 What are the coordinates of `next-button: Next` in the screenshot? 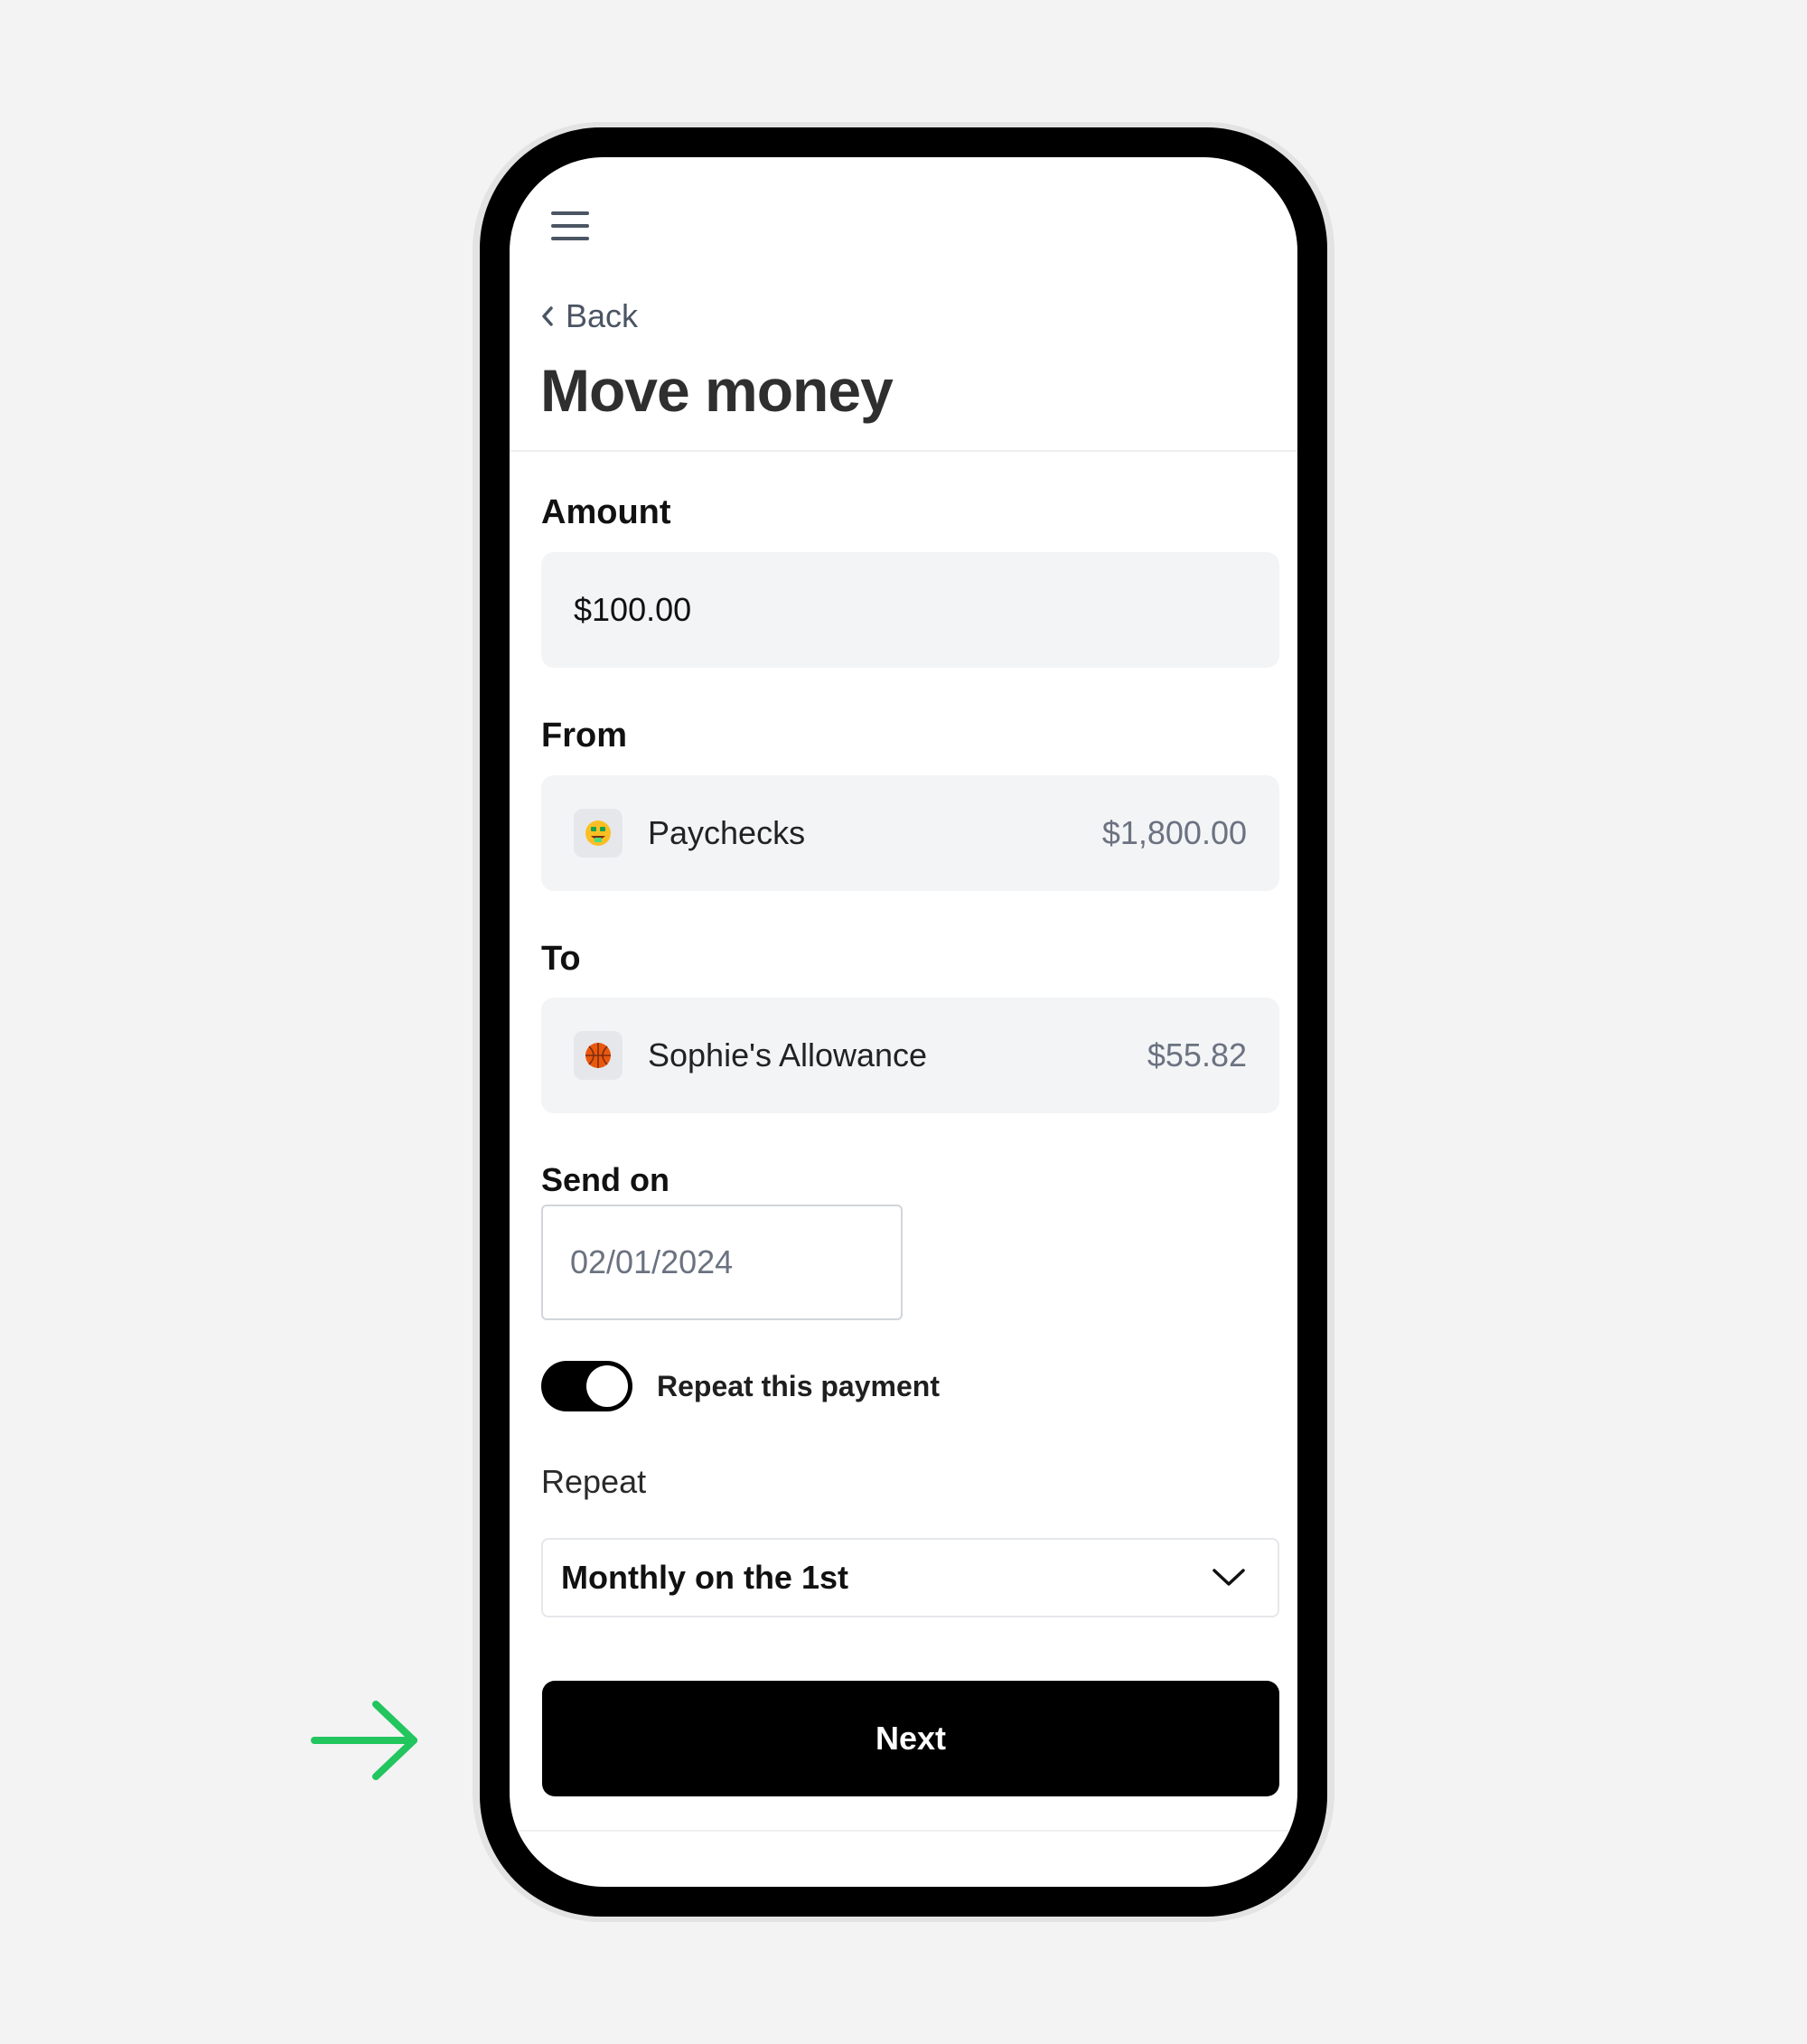 It's located at (910, 1739).